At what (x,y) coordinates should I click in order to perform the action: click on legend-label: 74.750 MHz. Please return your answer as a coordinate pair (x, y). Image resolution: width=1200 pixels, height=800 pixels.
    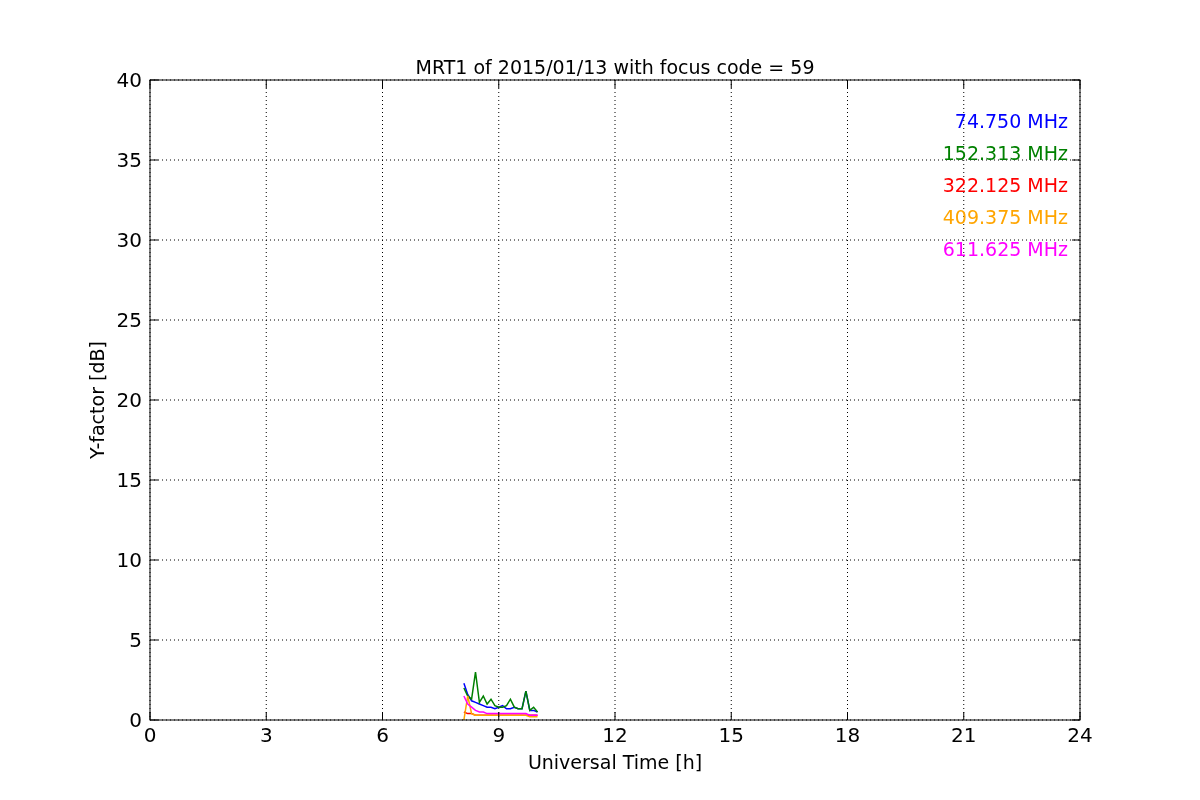
    Looking at the image, I should click on (1011, 121).